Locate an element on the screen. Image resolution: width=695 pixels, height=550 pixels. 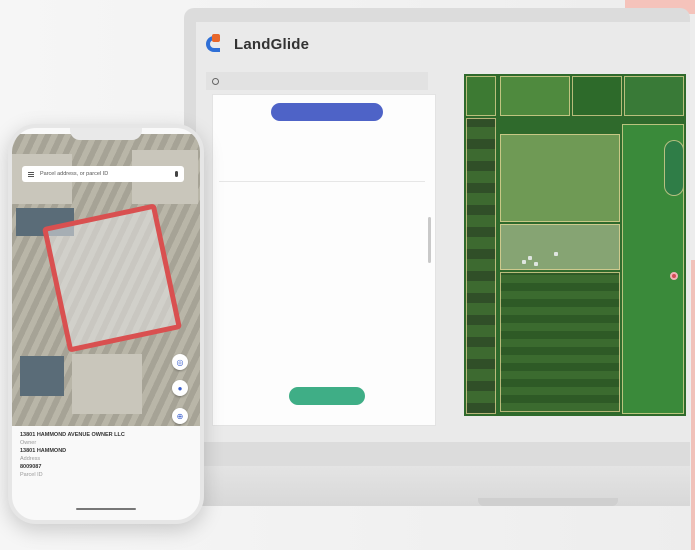
mic-icon is located at coordinates (176, 174).